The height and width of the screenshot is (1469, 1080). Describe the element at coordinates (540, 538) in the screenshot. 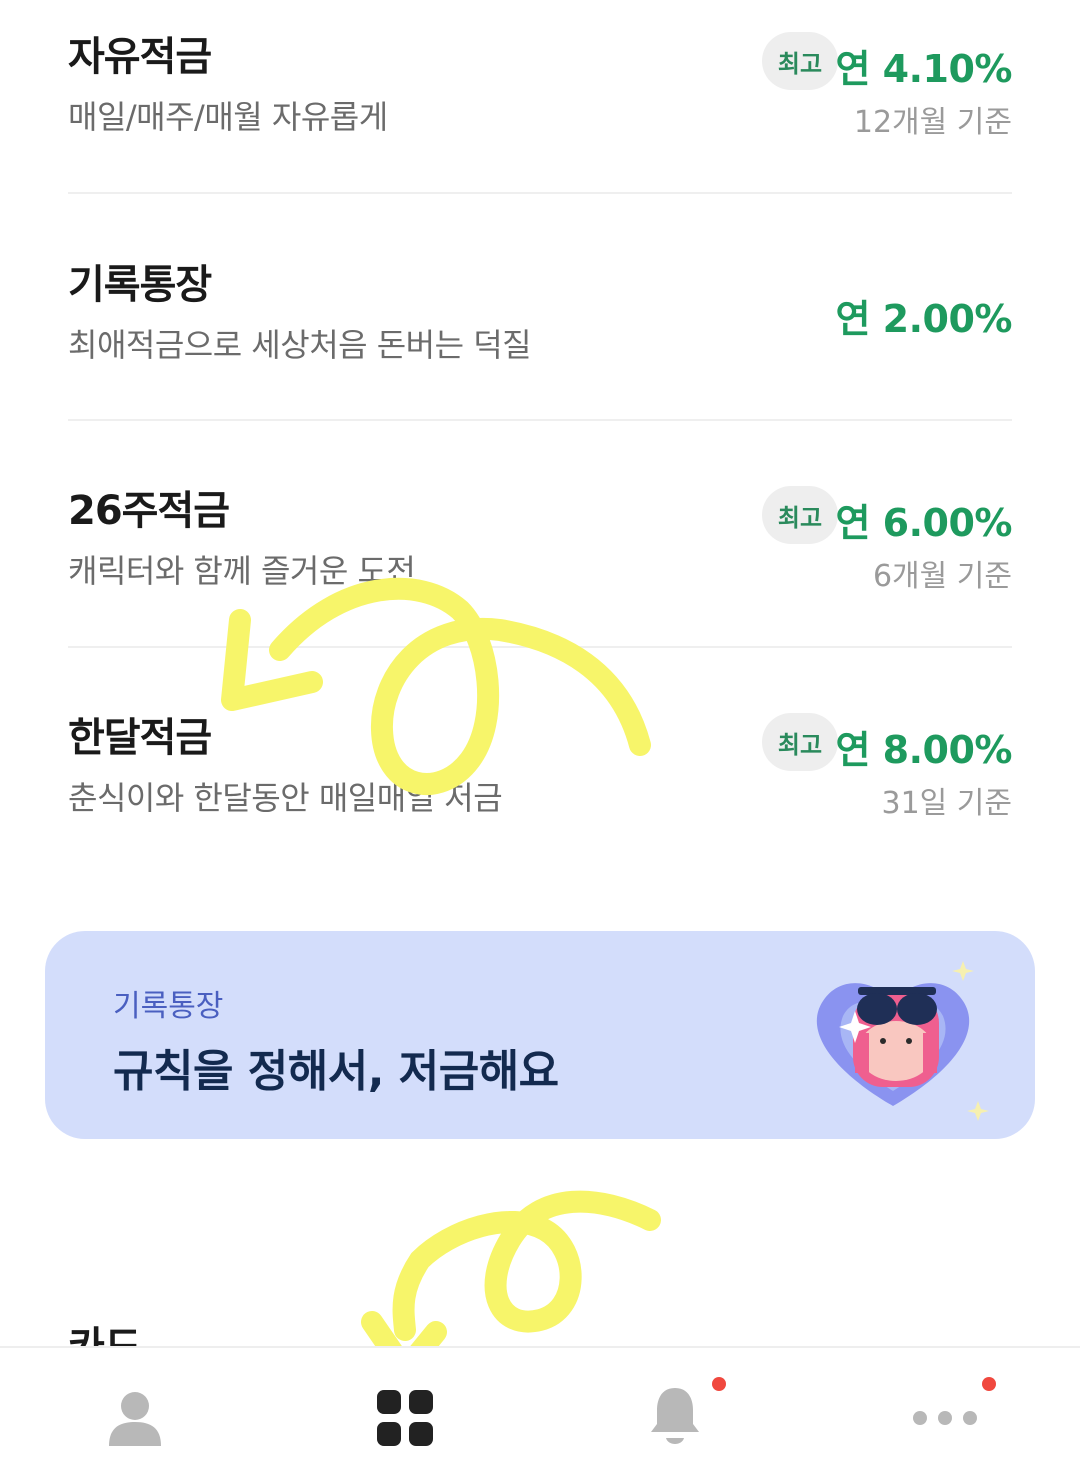

I see `product-item-26week-savings: 26주적금 캐릭터와 함께 즐거운 도전 최고 연 6.00% 6개월 기준` at that location.